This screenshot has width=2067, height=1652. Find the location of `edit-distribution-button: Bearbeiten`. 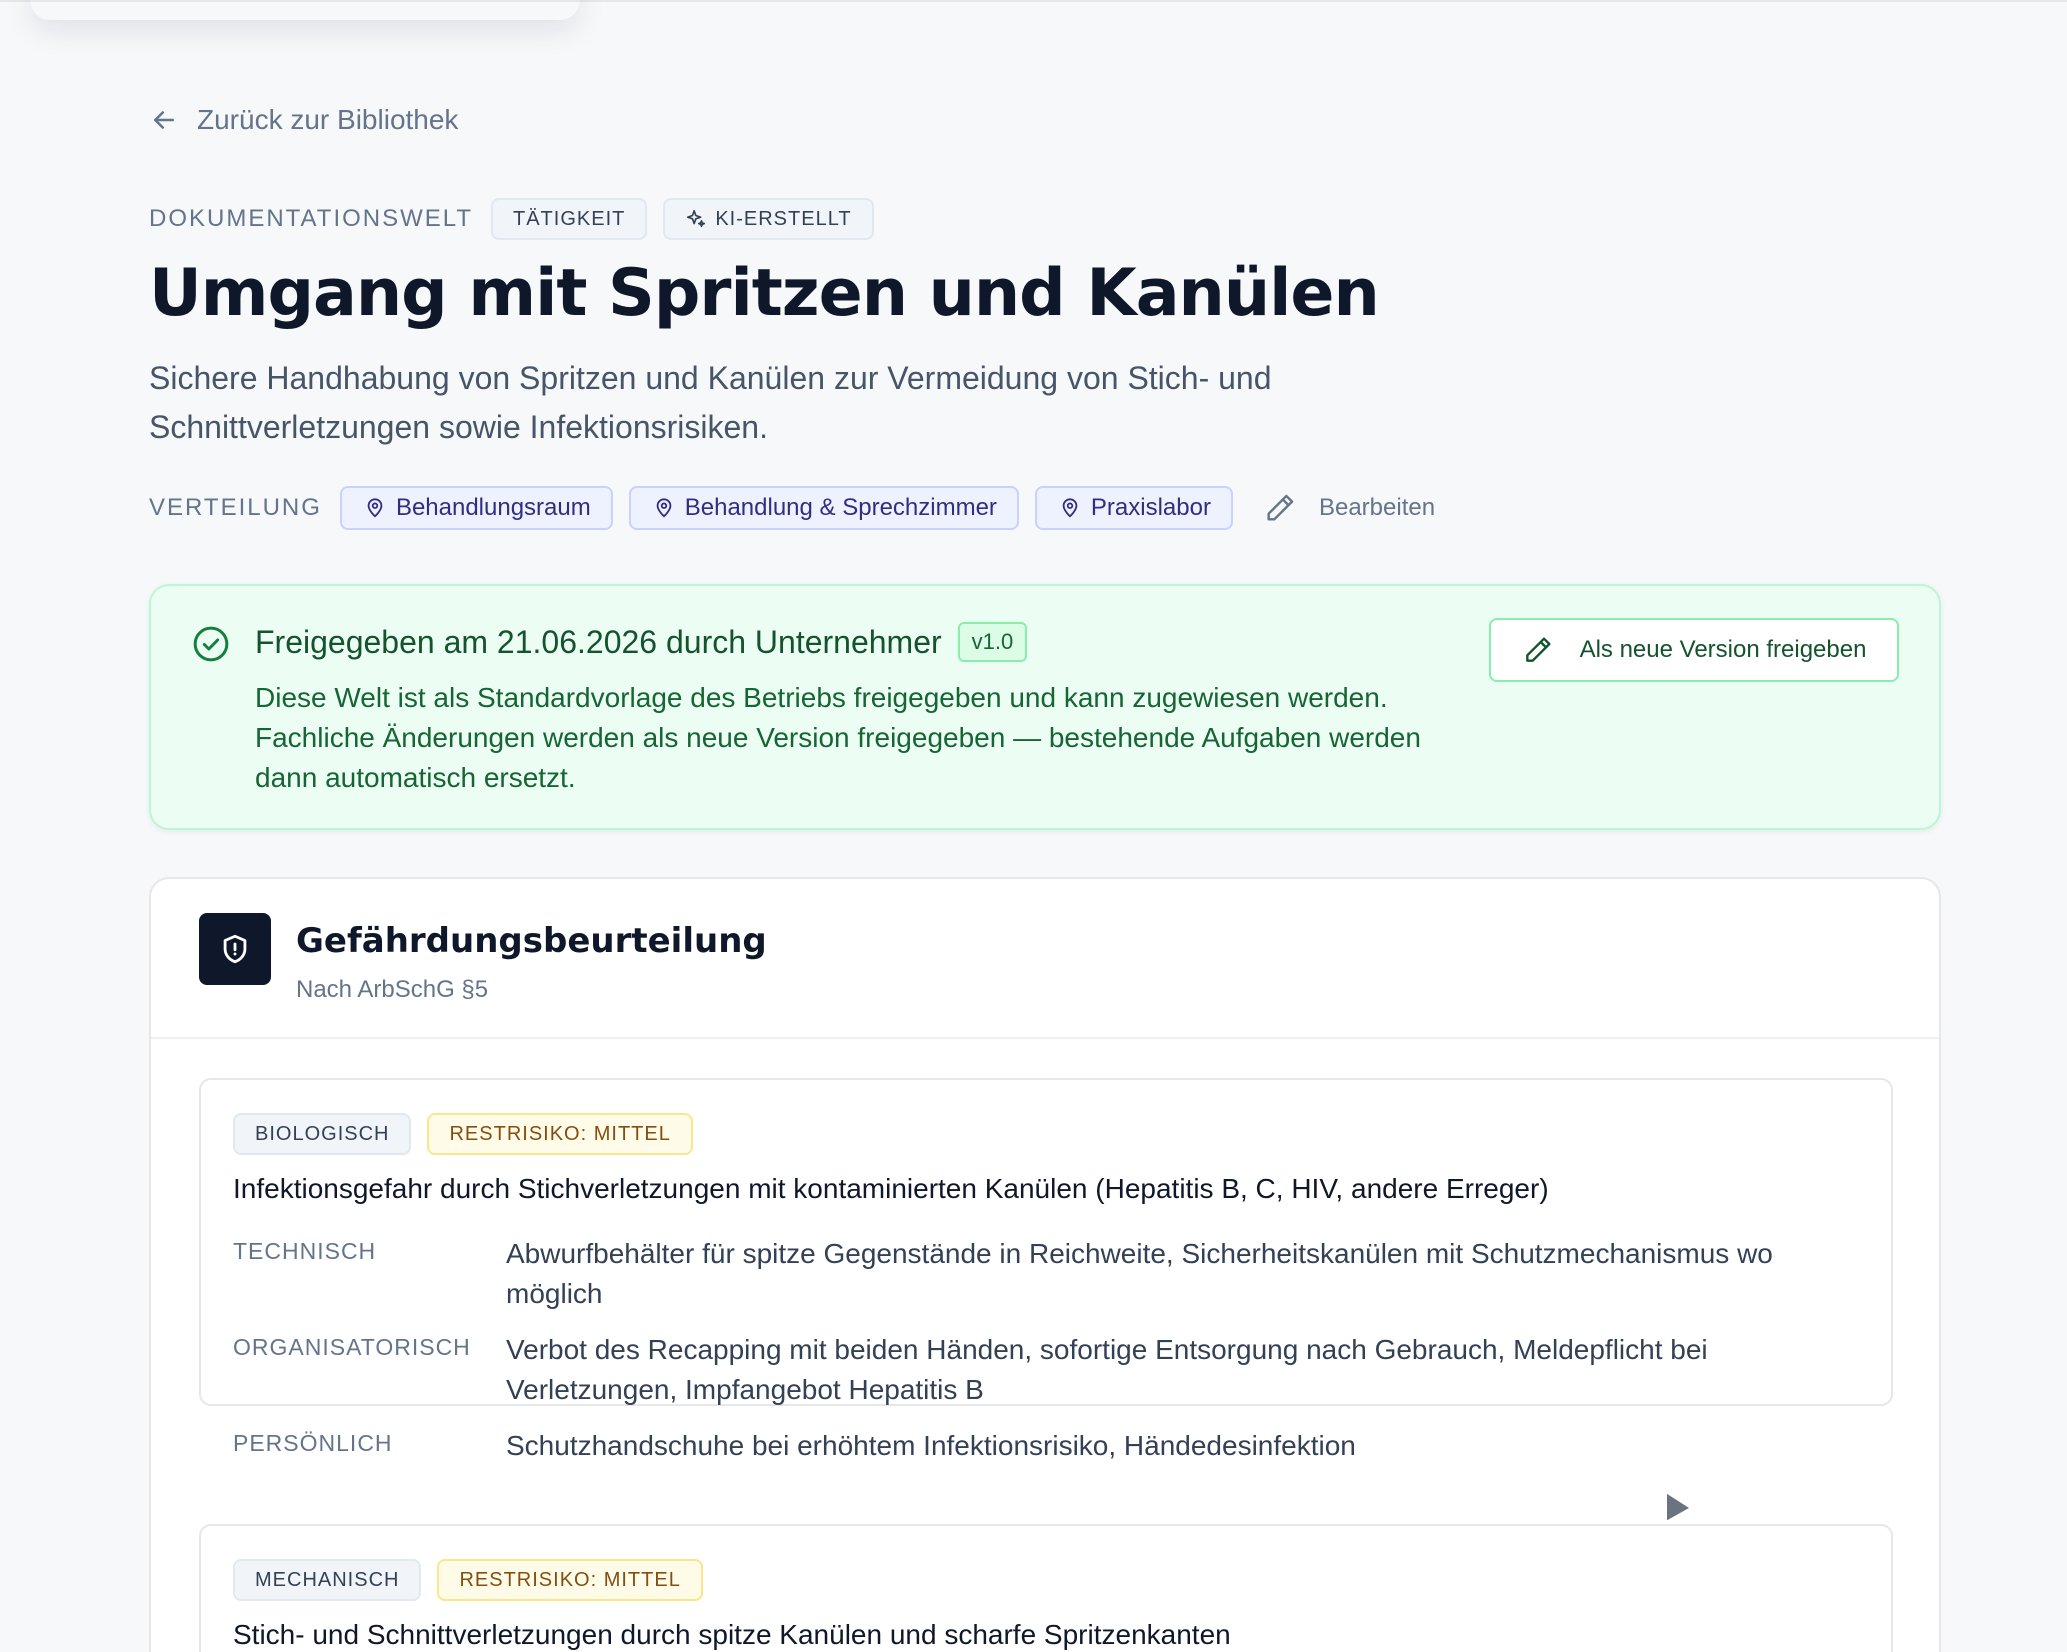

edit-distribution-button: Bearbeiten is located at coordinates (1349, 508).